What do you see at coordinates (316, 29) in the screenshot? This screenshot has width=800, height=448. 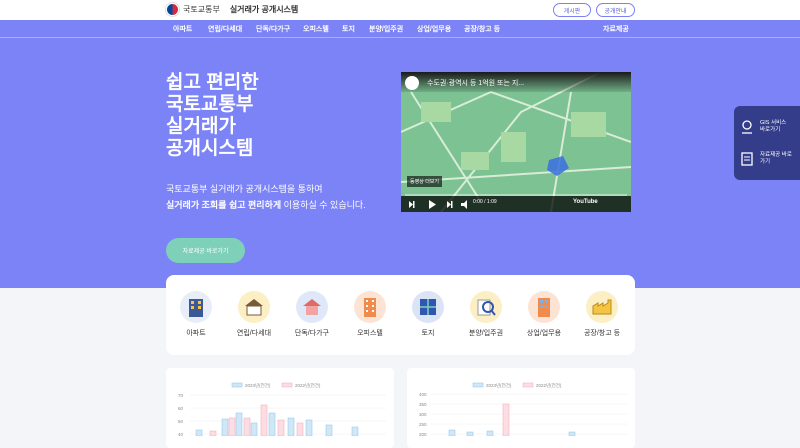 I see `nav-officetel: 오피스텔` at bounding box center [316, 29].